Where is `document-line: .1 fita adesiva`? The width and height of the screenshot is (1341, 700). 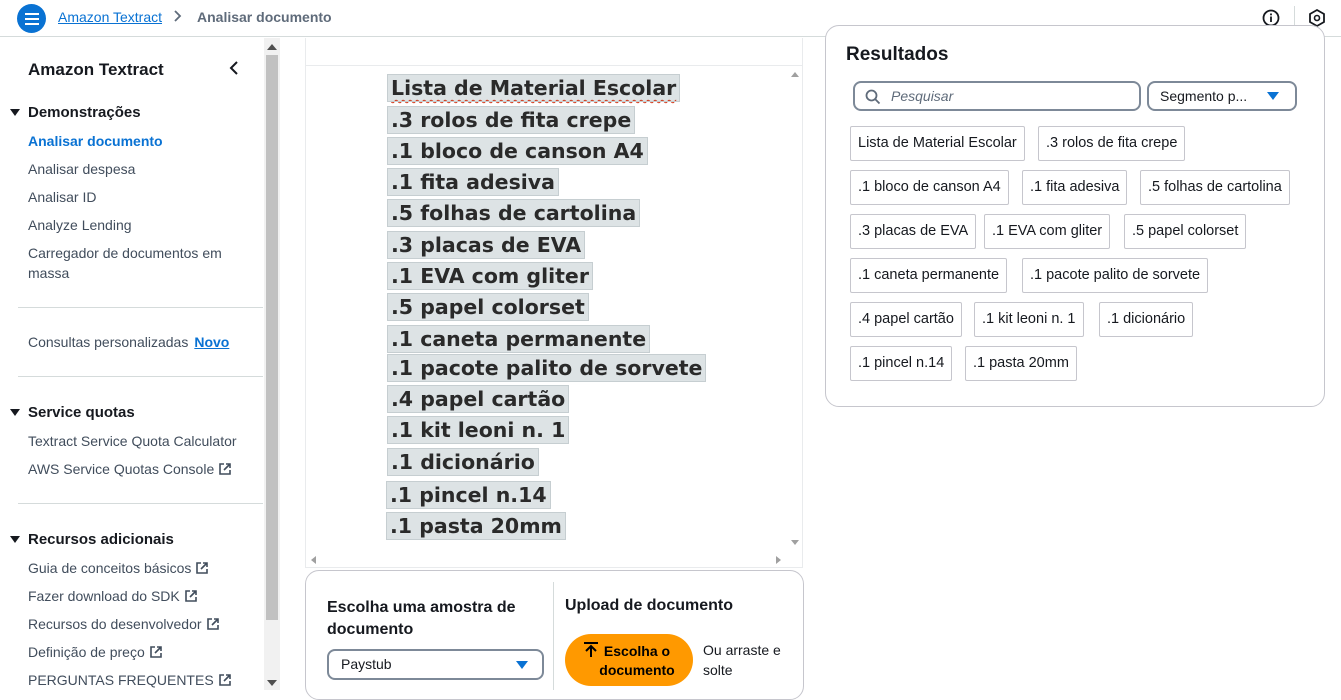
document-line: .1 fita adesiva is located at coordinates (473, 182).